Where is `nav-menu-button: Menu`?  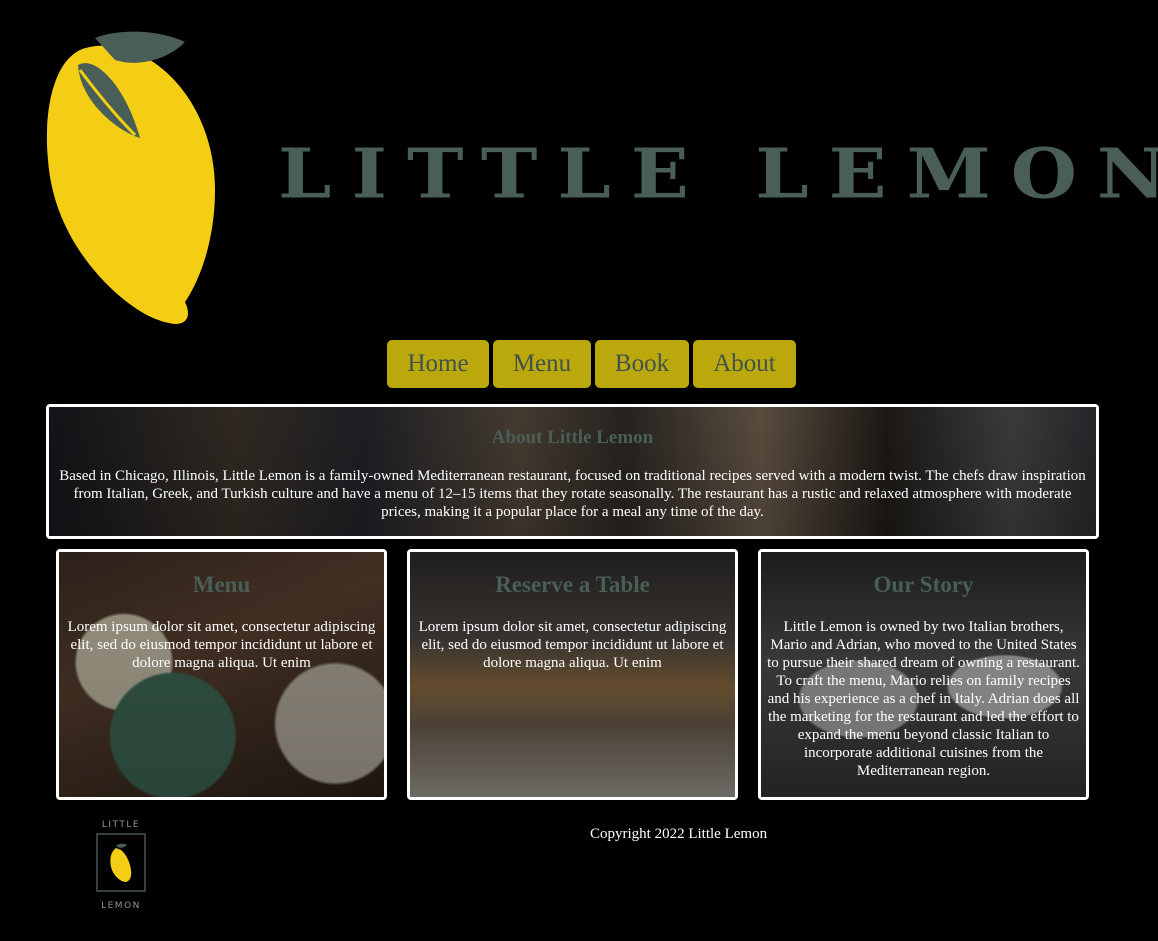 nav-menu-button: Menu is located at coordinates (542, 364).